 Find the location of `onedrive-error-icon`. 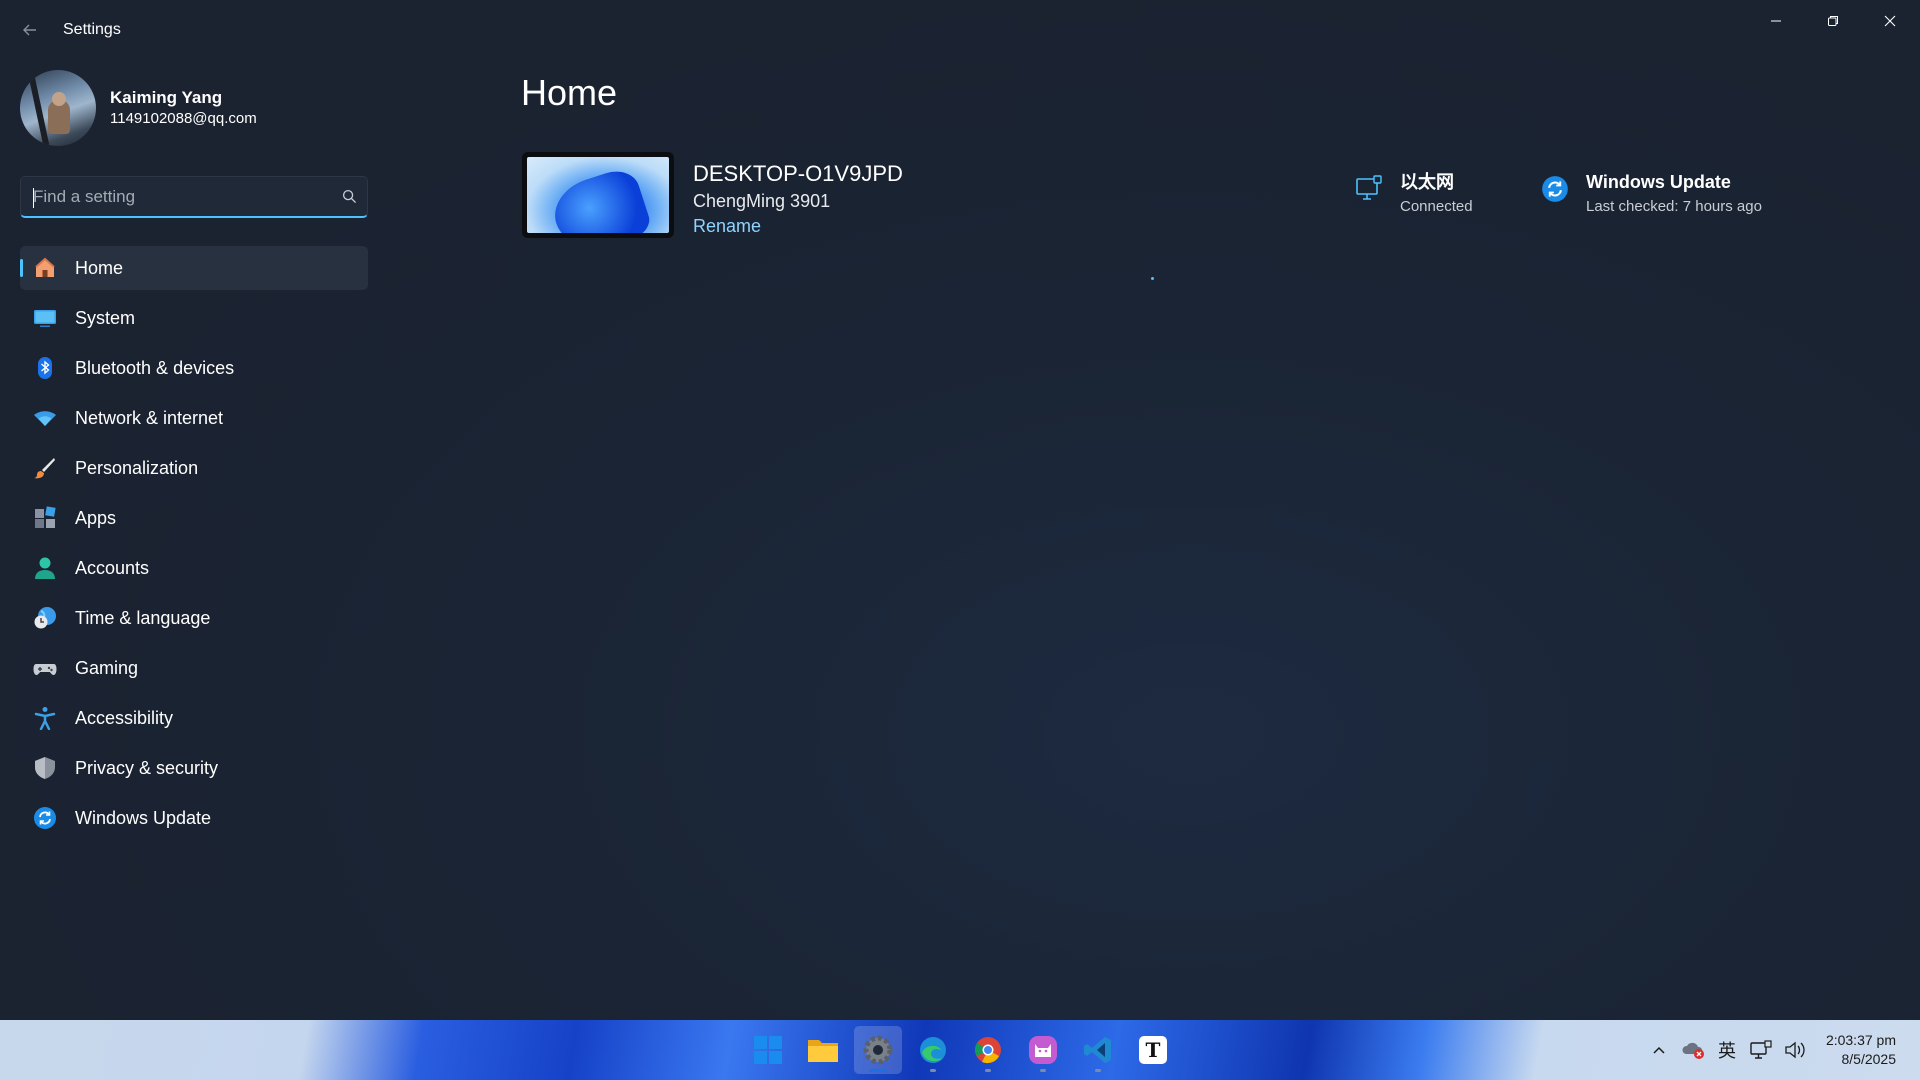

onedrive-error-icon is located at coordinates (1693, 1050).